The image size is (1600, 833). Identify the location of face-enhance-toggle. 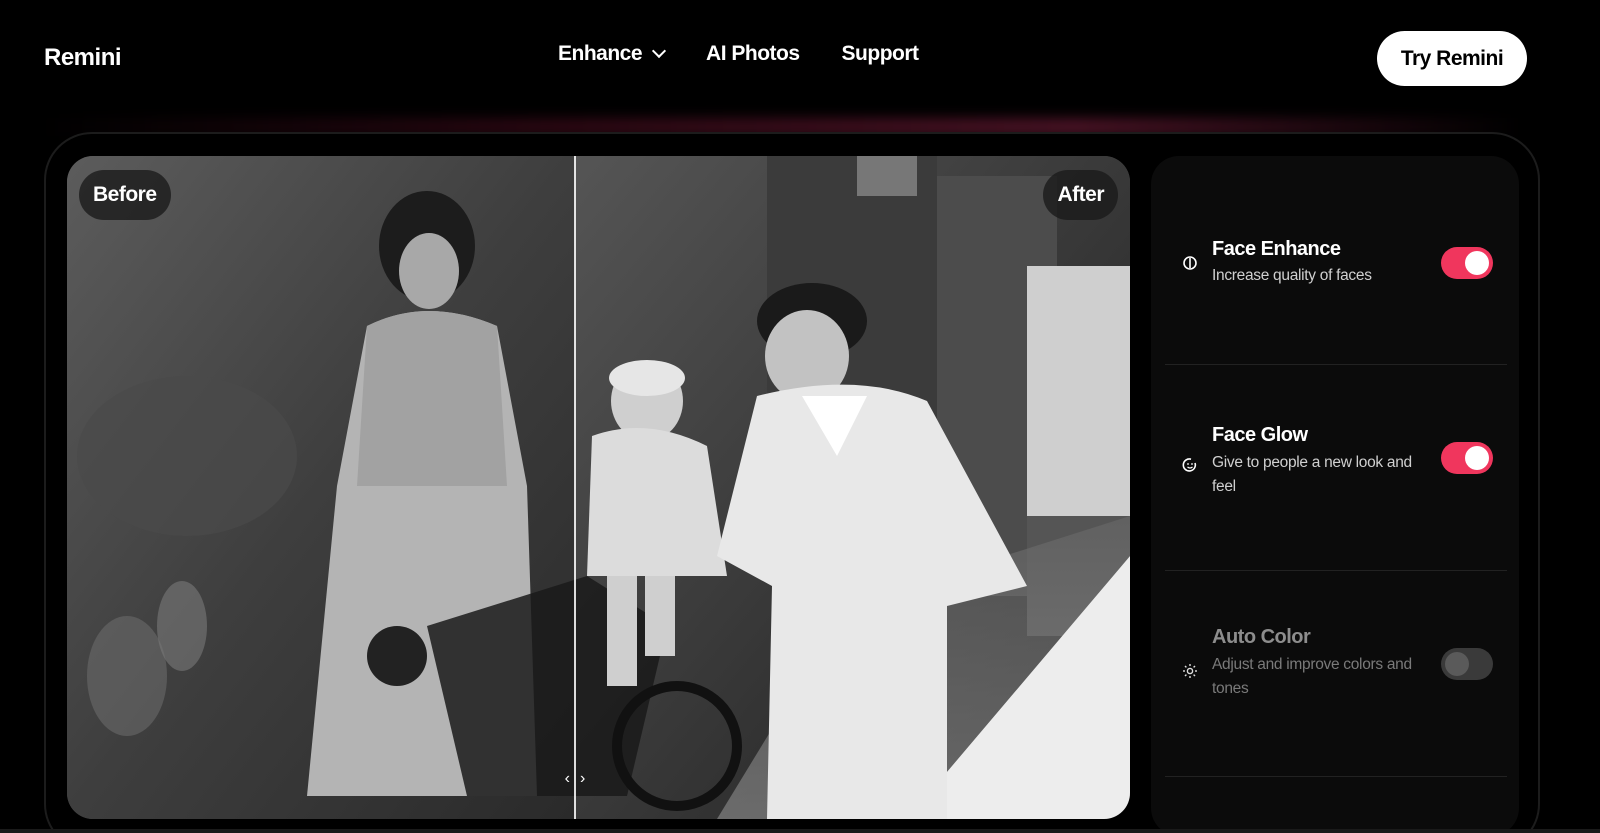
(1467, 263).